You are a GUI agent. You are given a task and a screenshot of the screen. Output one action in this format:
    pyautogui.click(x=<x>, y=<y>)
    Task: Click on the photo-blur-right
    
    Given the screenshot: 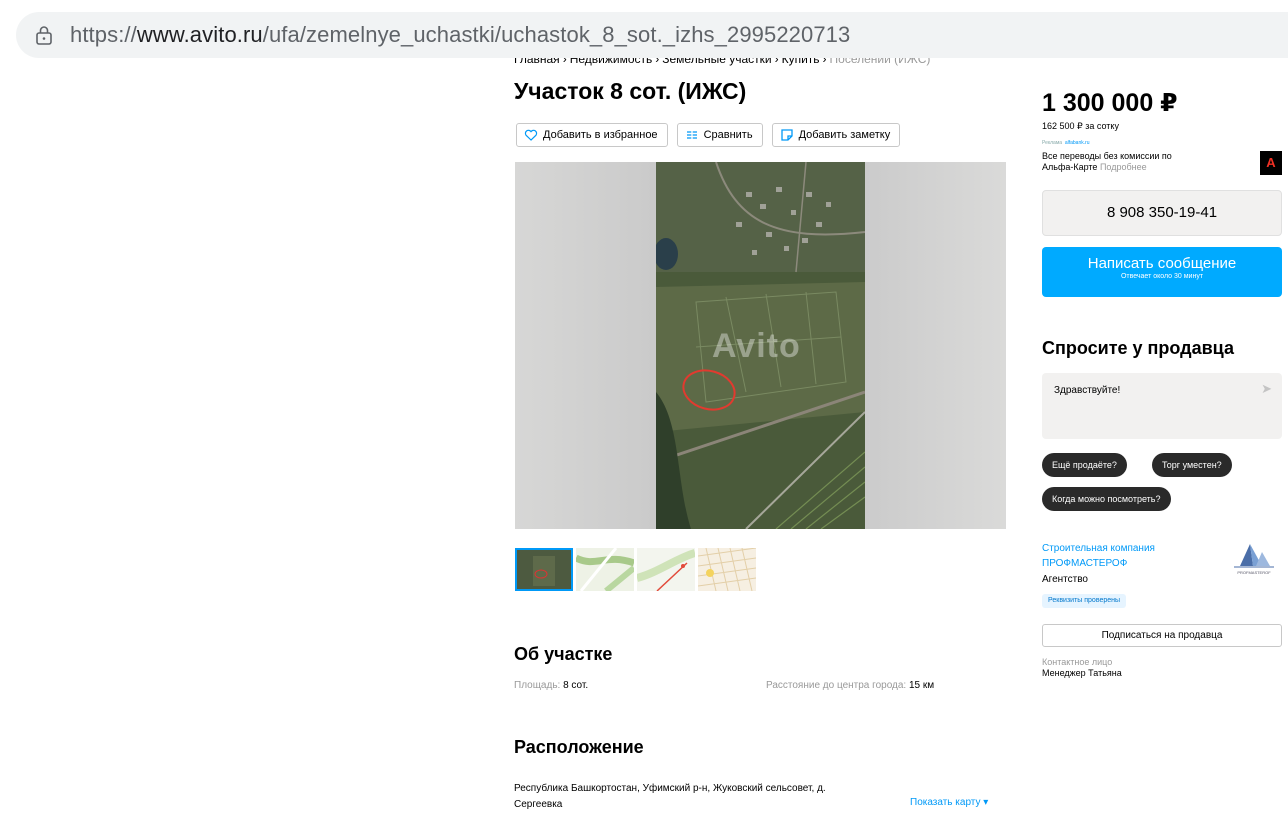 What is the action you would take?
    pyautogui.click(x=935, y=345)
    